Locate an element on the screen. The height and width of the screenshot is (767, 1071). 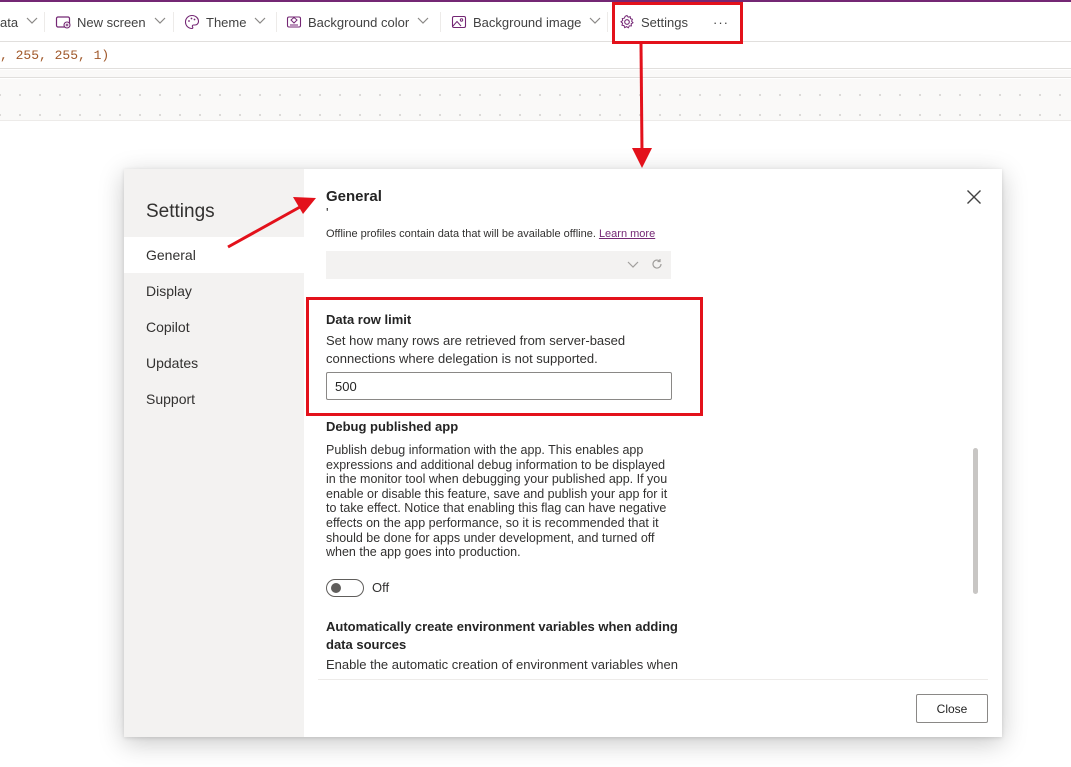
new-screen-icon is located at coordinates (63, 22).